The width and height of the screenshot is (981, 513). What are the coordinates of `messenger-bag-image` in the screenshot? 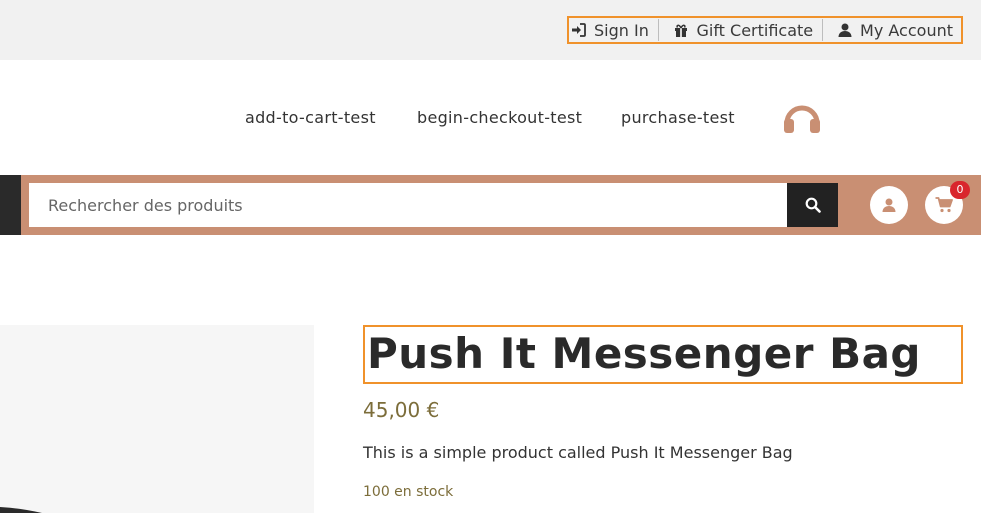 It's located at (21, 510).